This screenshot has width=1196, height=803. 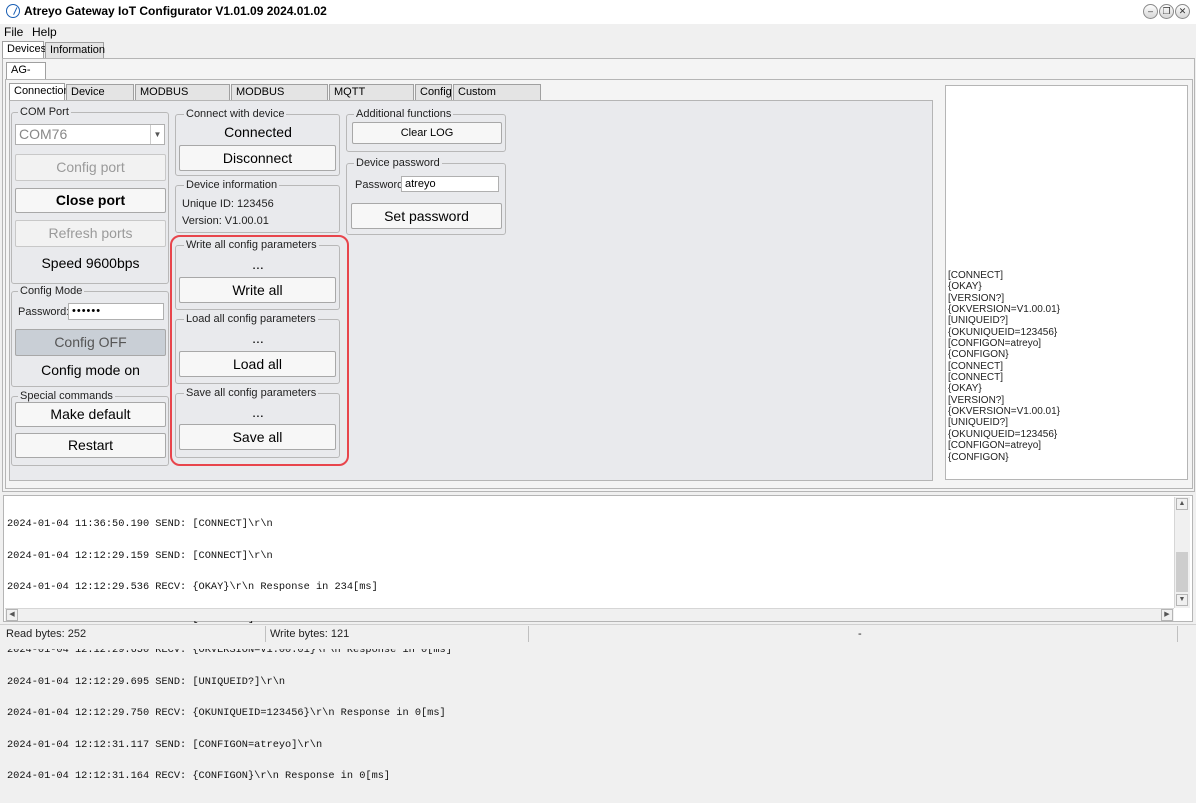 I want to click on device-info-legend: Device information, so click(x=232, y=185).